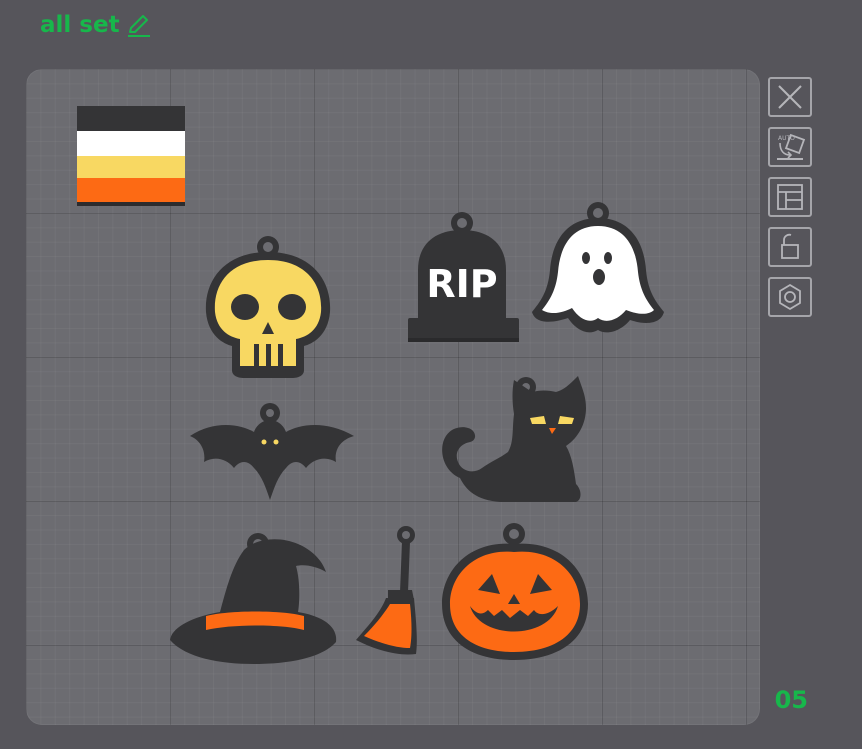 Image resolution: width=862 pixels, height=749 pixels. What do you see at coordinates (253, 598) in the screenshot?
I see `witch-hat-keychain` at bounding box center [253, 598].